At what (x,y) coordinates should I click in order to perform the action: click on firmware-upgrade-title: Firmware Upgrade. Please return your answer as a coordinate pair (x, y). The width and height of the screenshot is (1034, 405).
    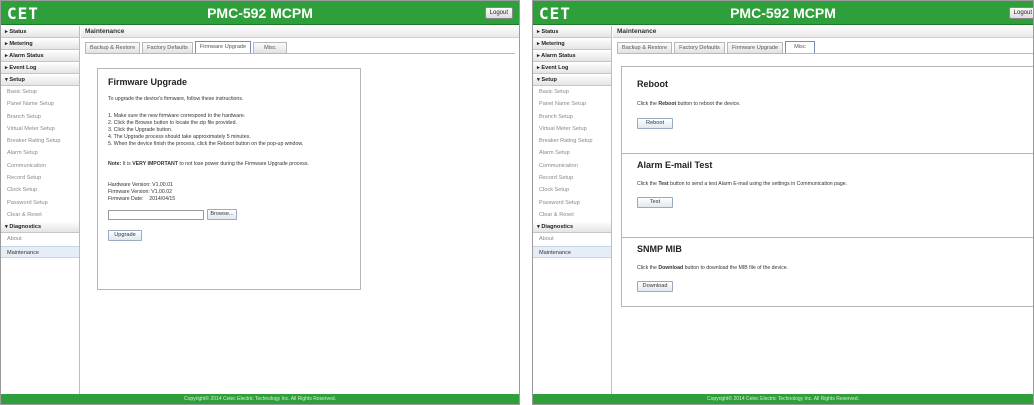
    Looking at the image, I should click on (148, 82).